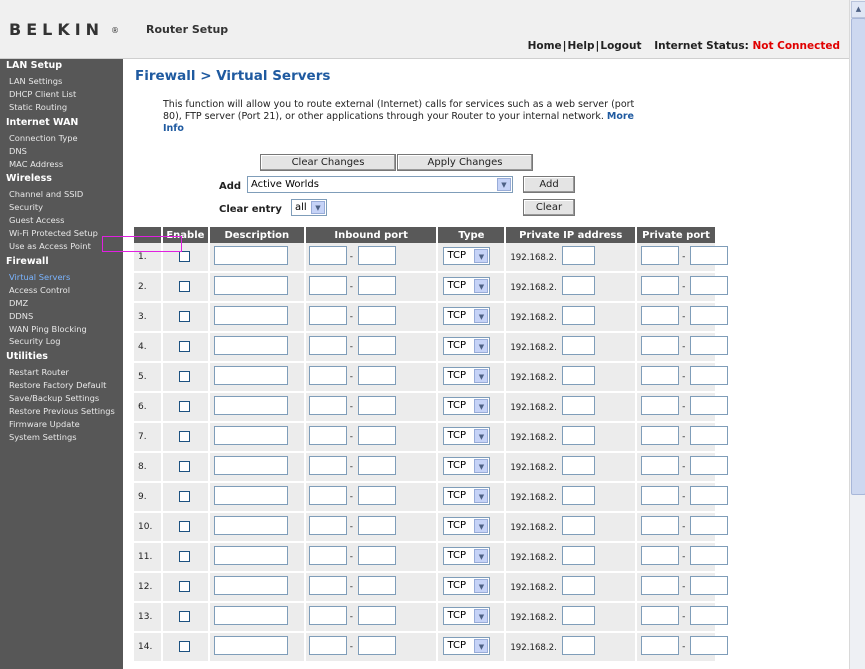 Image resolution: width=865 pixels, height=669 pixels. I want to click on sidebar-item-channel-and-ssid: Channel and SSID, so click(46, 194).